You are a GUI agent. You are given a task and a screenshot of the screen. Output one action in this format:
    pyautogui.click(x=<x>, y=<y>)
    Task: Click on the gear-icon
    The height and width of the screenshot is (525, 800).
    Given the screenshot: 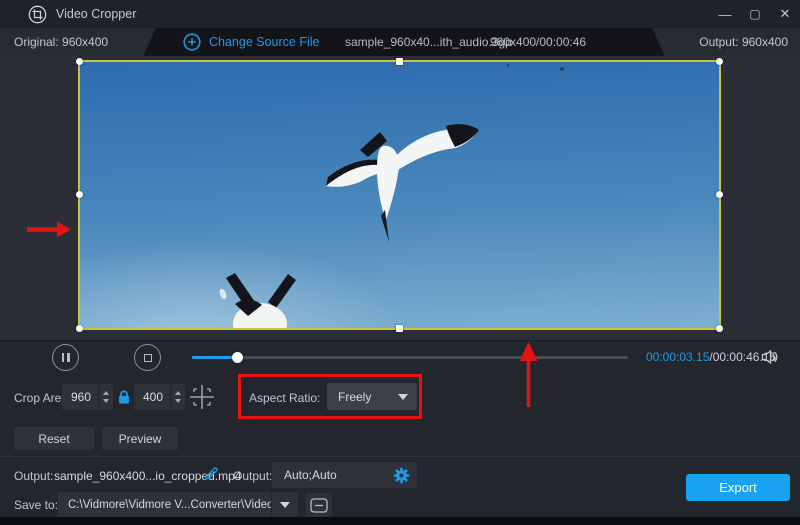 What is the action you would take?
    pyautogui.click(x=401, y=475)
    